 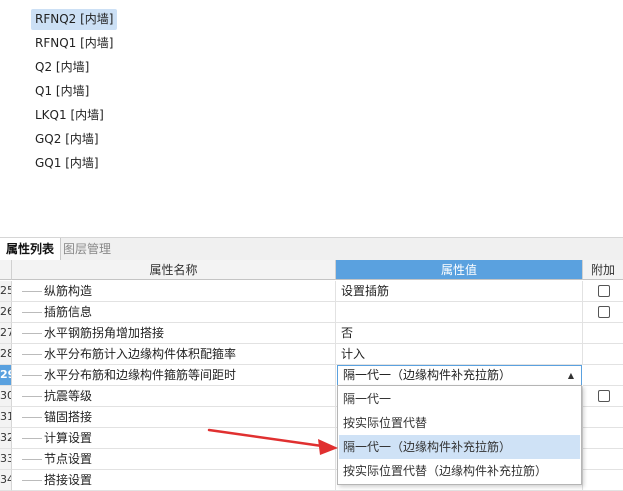 What do you see at coordinates (459, 354) in the screenshot?
I see `property-value: 计入` at bounding box center [459, 354].